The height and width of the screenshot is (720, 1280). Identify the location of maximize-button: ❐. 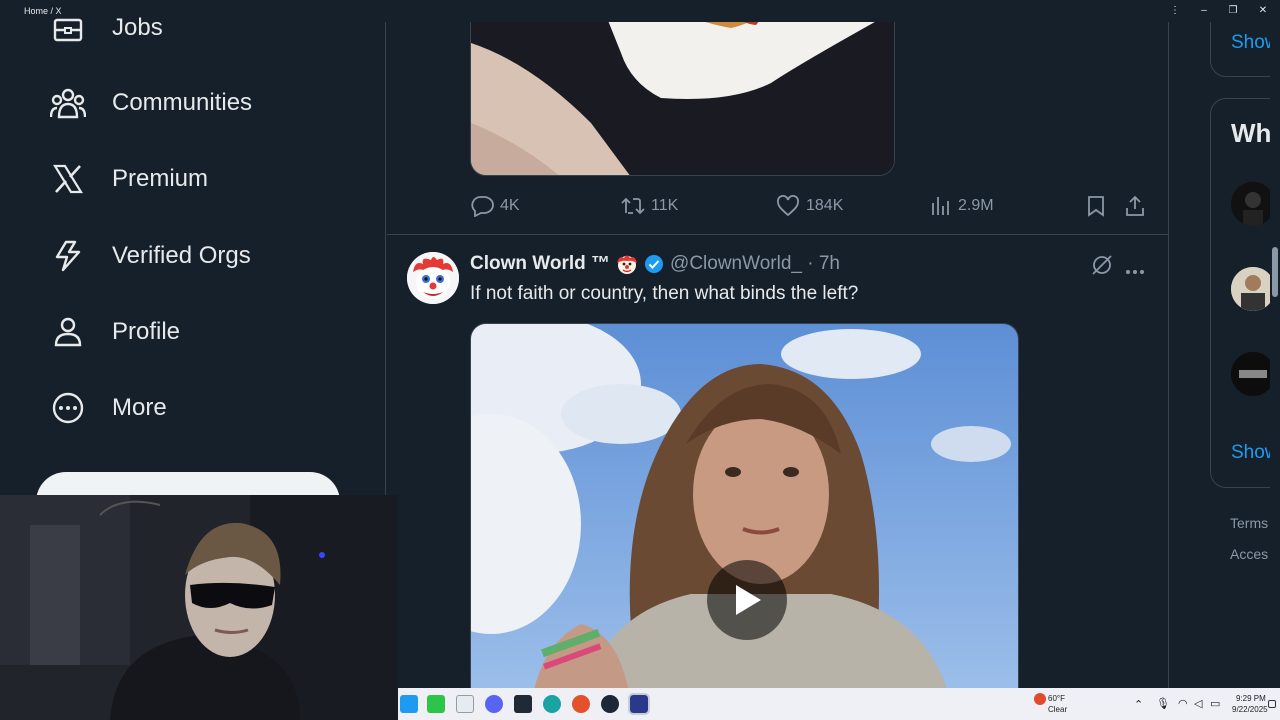
(1233, 11).